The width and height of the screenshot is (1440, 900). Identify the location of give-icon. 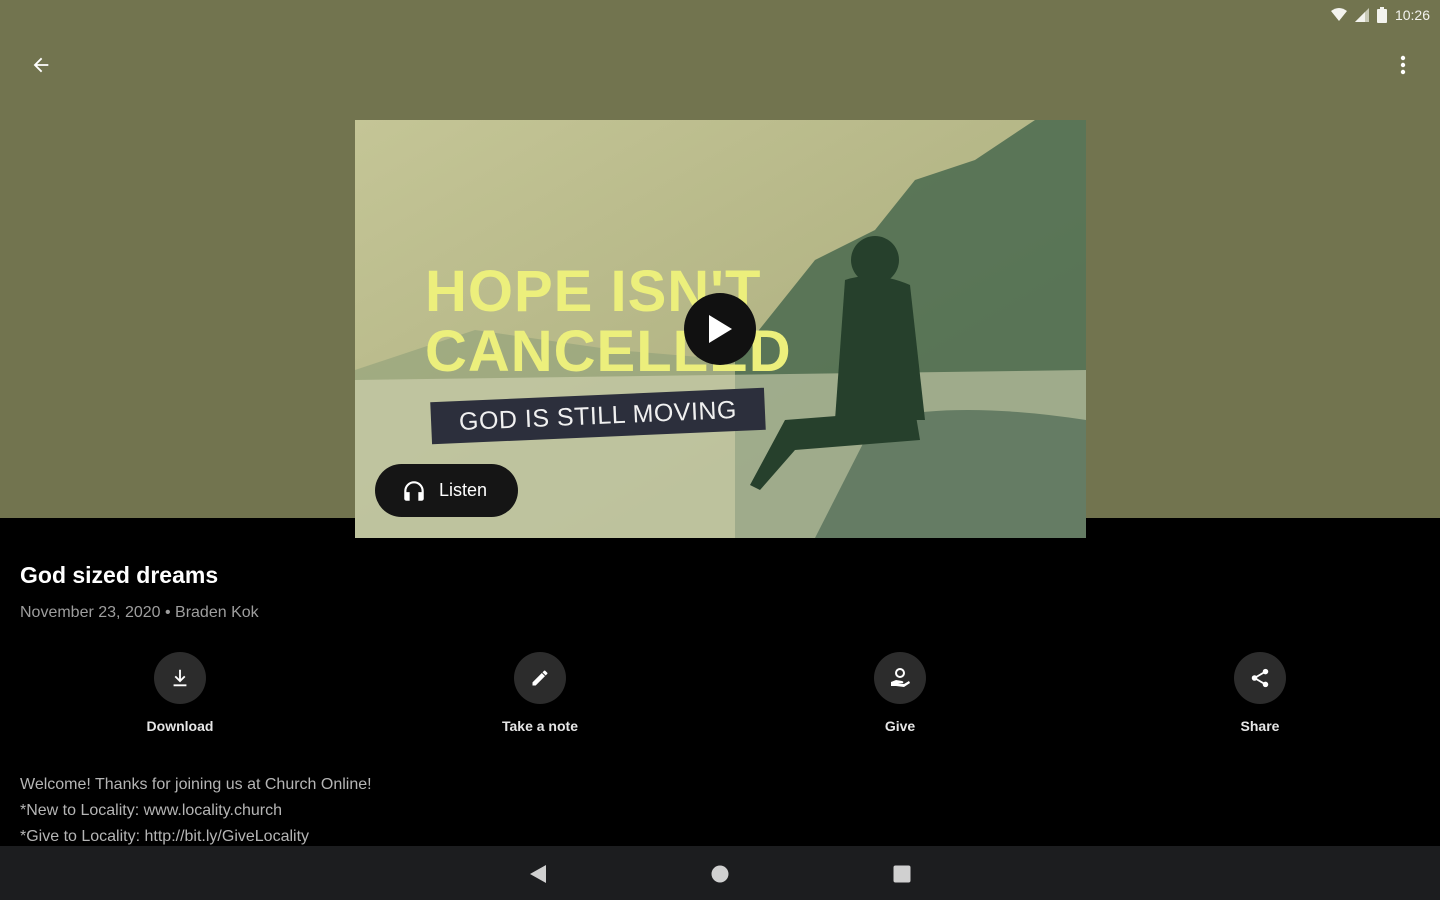
(900, 677).